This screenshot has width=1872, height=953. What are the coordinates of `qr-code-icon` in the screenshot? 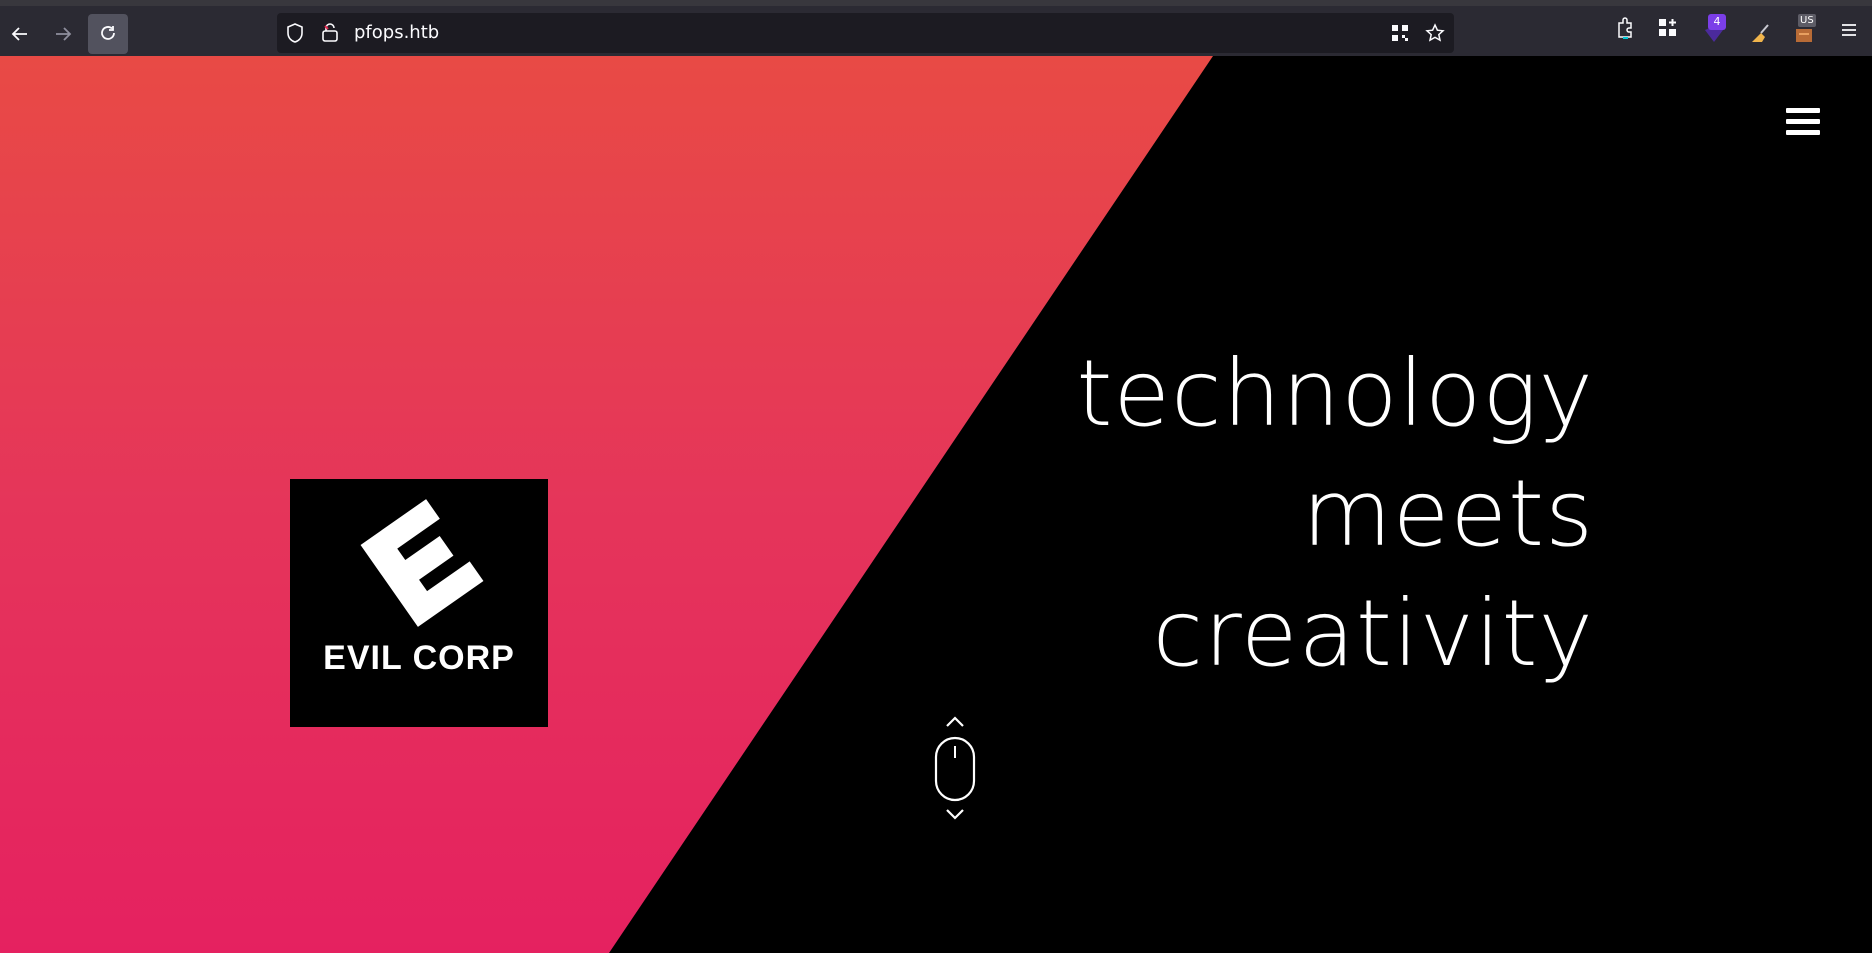 It's located at (1400, 33).